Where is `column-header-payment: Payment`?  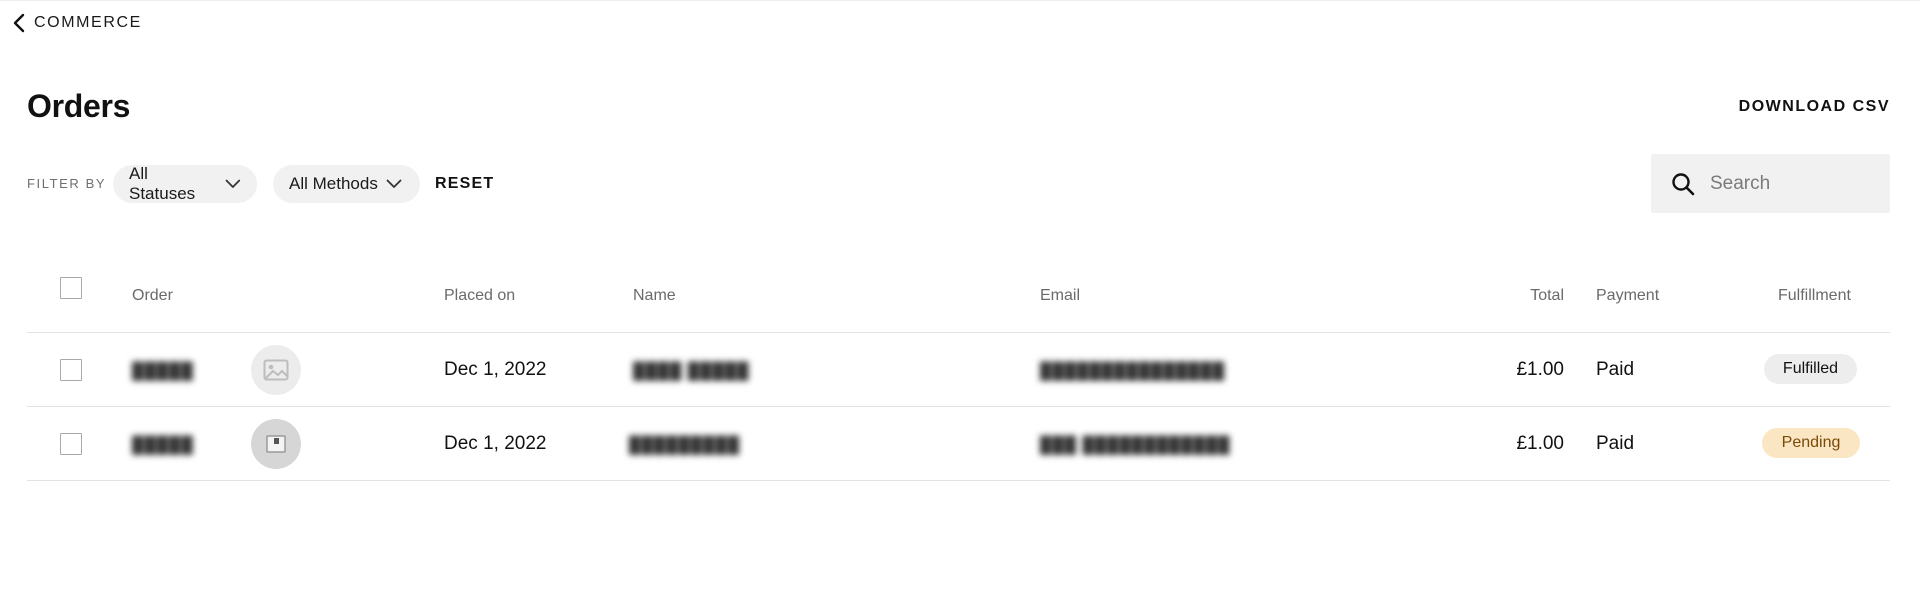 column-header-payment: Payment is located at coordinates (1627, 296).